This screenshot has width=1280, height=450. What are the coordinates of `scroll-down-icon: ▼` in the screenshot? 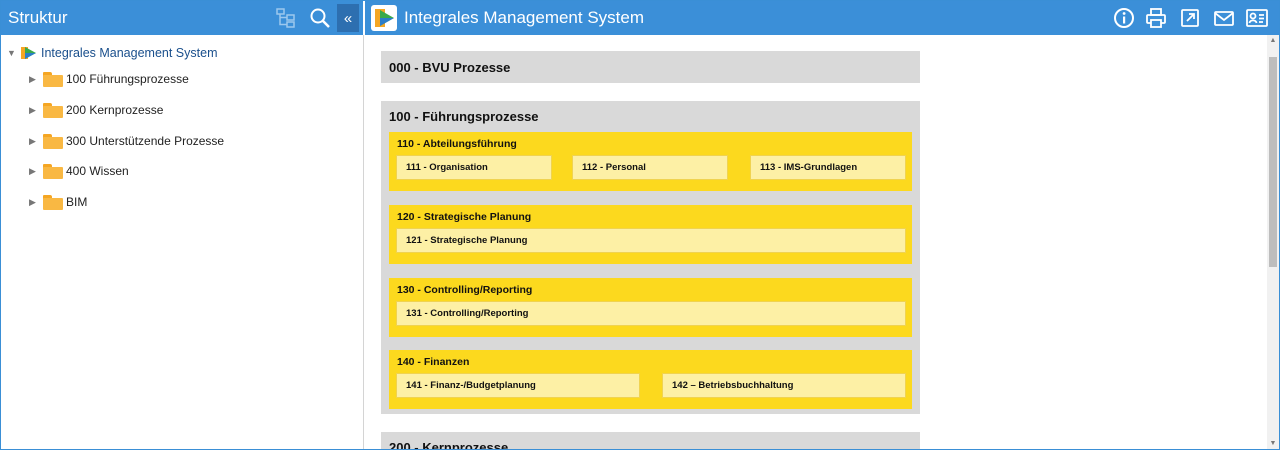 It's located at (1273, 443).